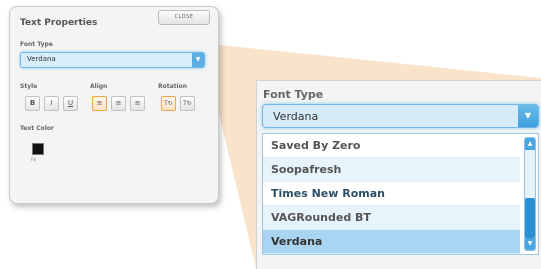  I want to click on text-color-label: Text Color, so click(37, 128).